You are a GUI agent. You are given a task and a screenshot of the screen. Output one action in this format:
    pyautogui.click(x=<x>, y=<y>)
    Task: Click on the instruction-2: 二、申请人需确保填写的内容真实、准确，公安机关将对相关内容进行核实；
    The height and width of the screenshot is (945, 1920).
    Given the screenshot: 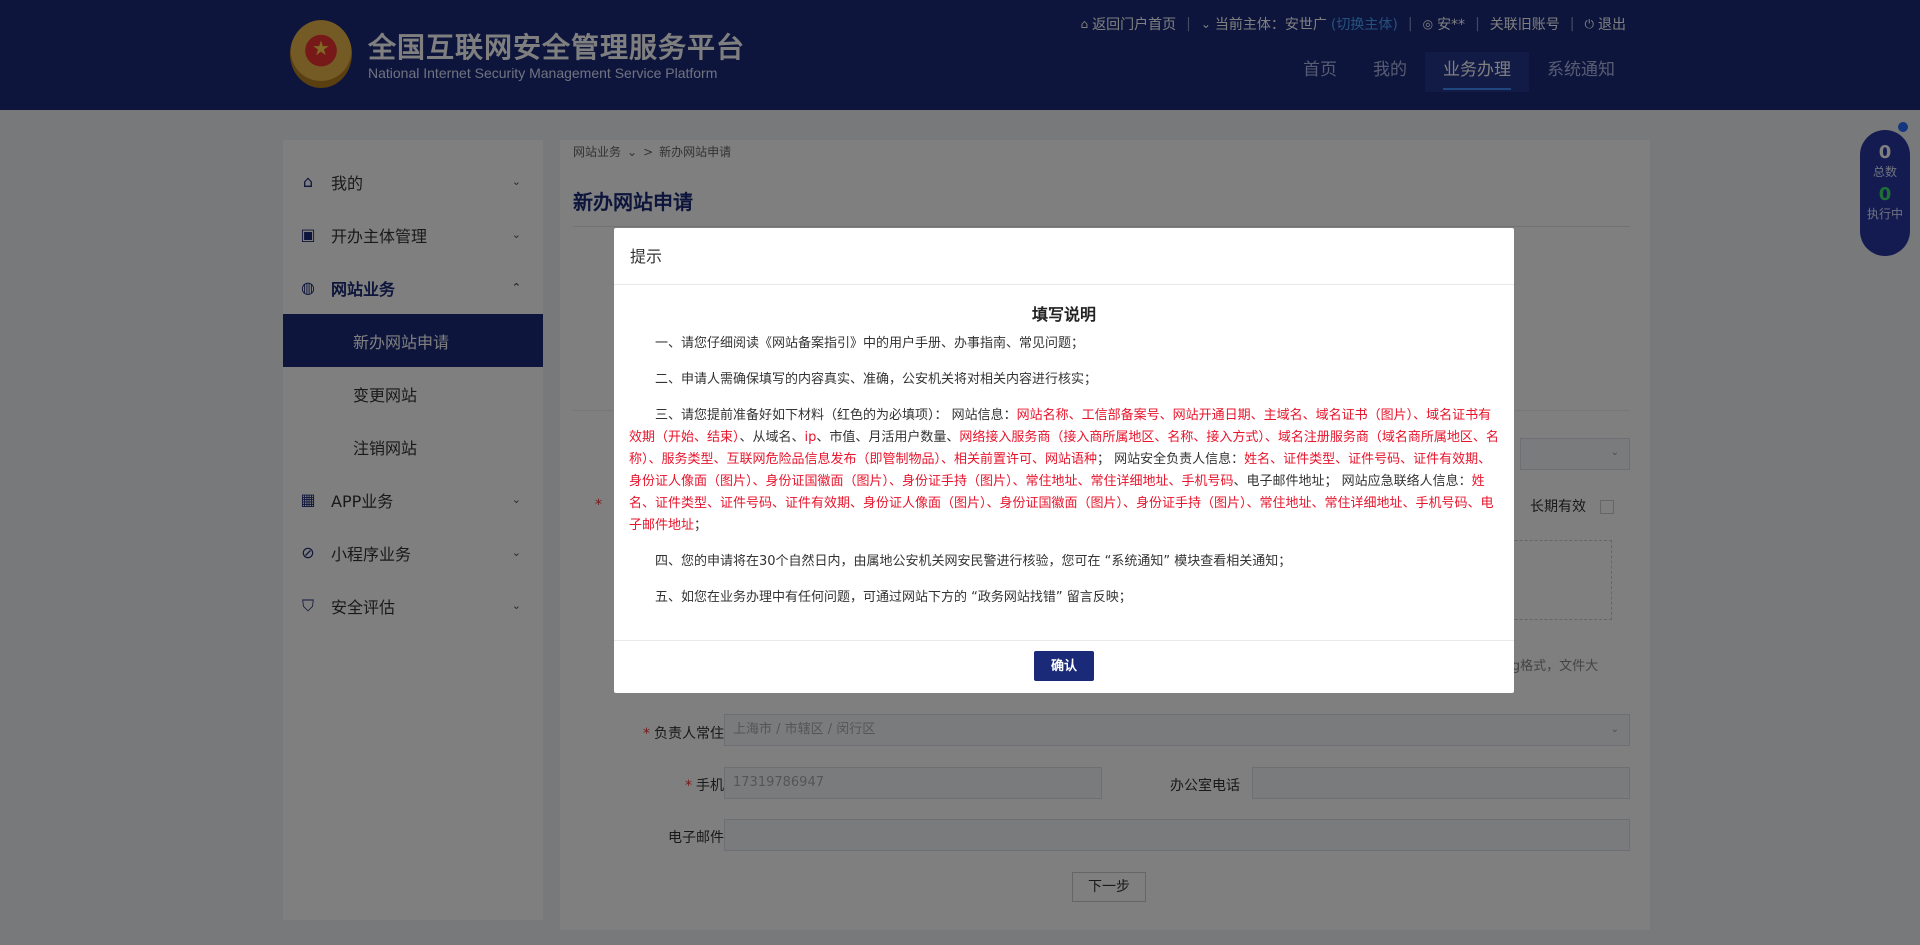 What is the action you would take?
    pyautogui.click(x=876, y=379)
    